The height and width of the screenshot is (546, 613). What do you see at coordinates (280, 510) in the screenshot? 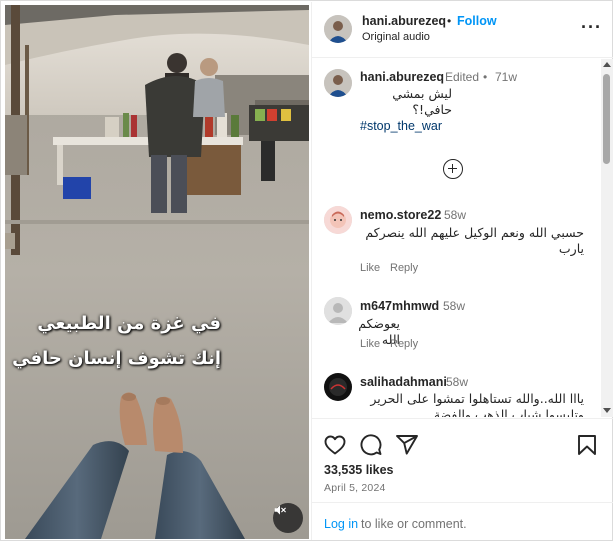
I see `mute-icon` at bounding box center [280, 510].